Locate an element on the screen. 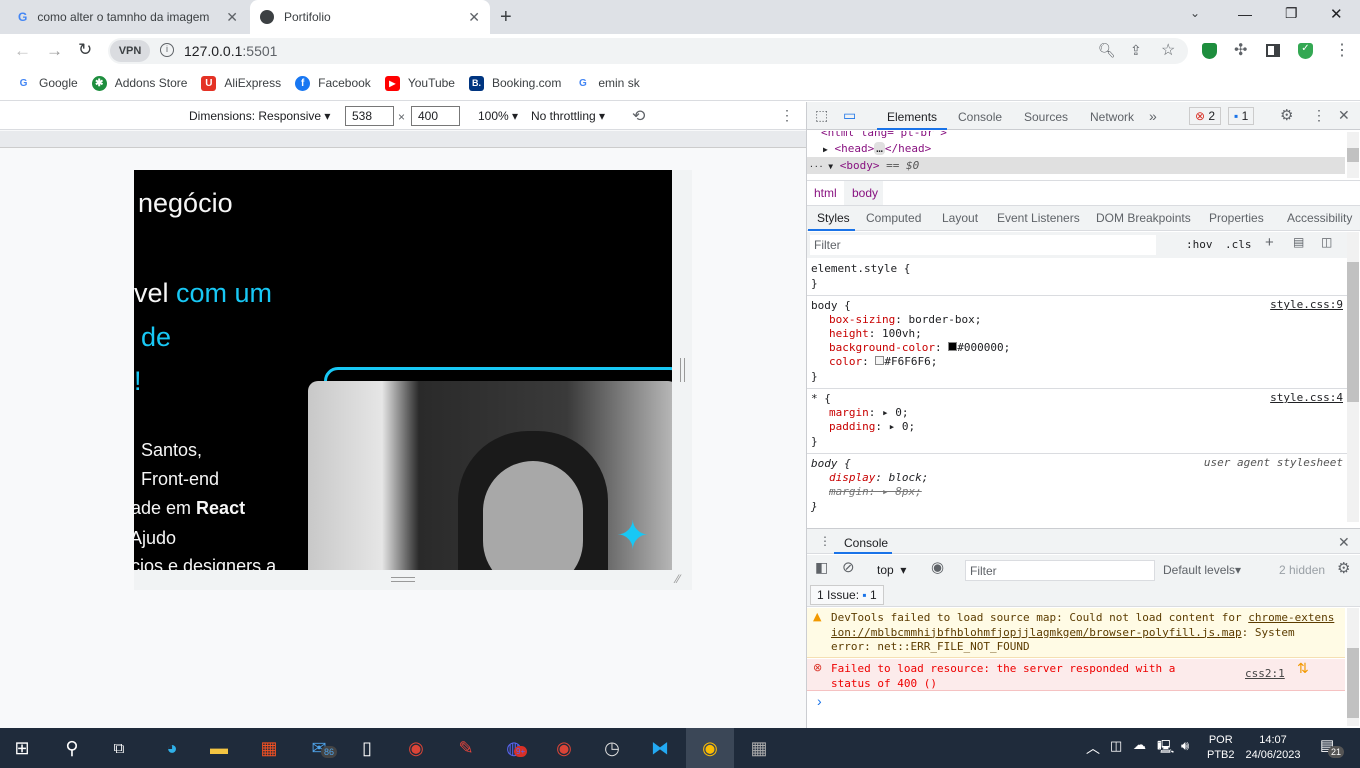 The width and height of the screenshot is (1360, 768). notepad-icon: ▯ is located at coordinates (367, 748).